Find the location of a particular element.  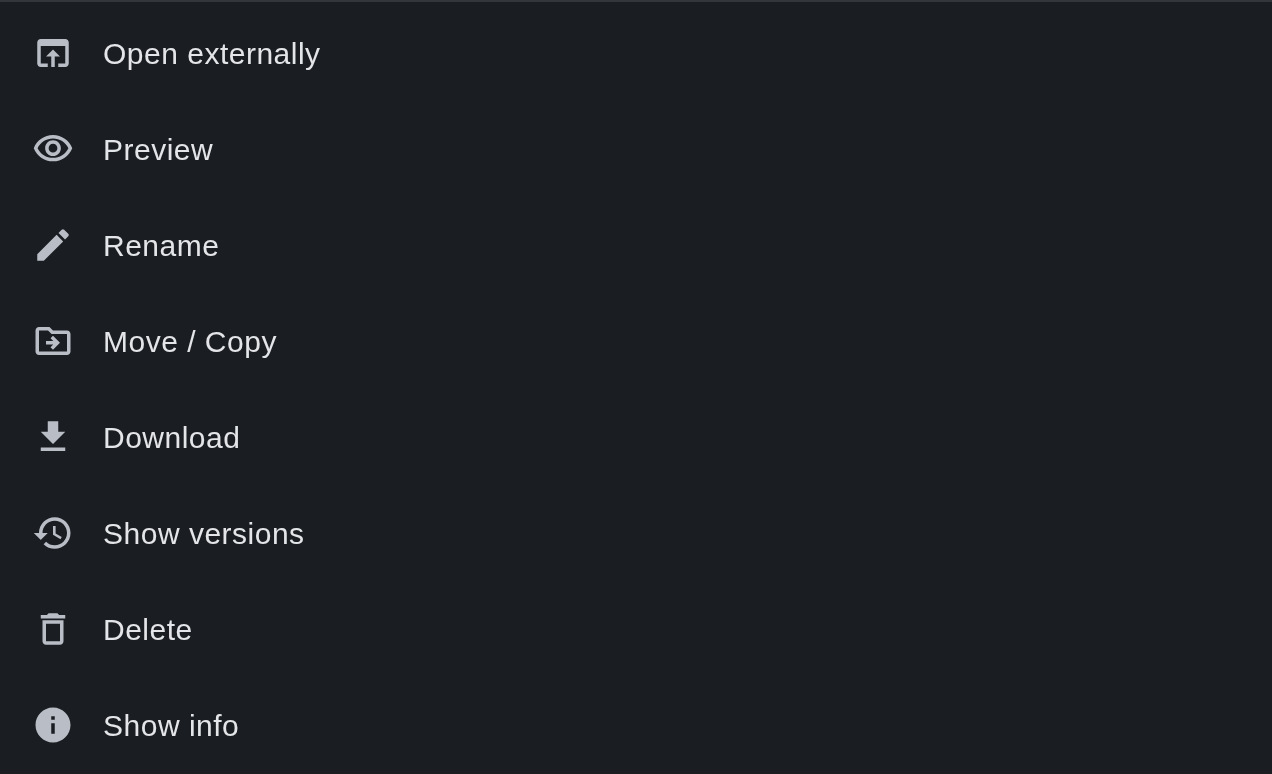

menu-item: Rename is located at coordinates (636, 245).